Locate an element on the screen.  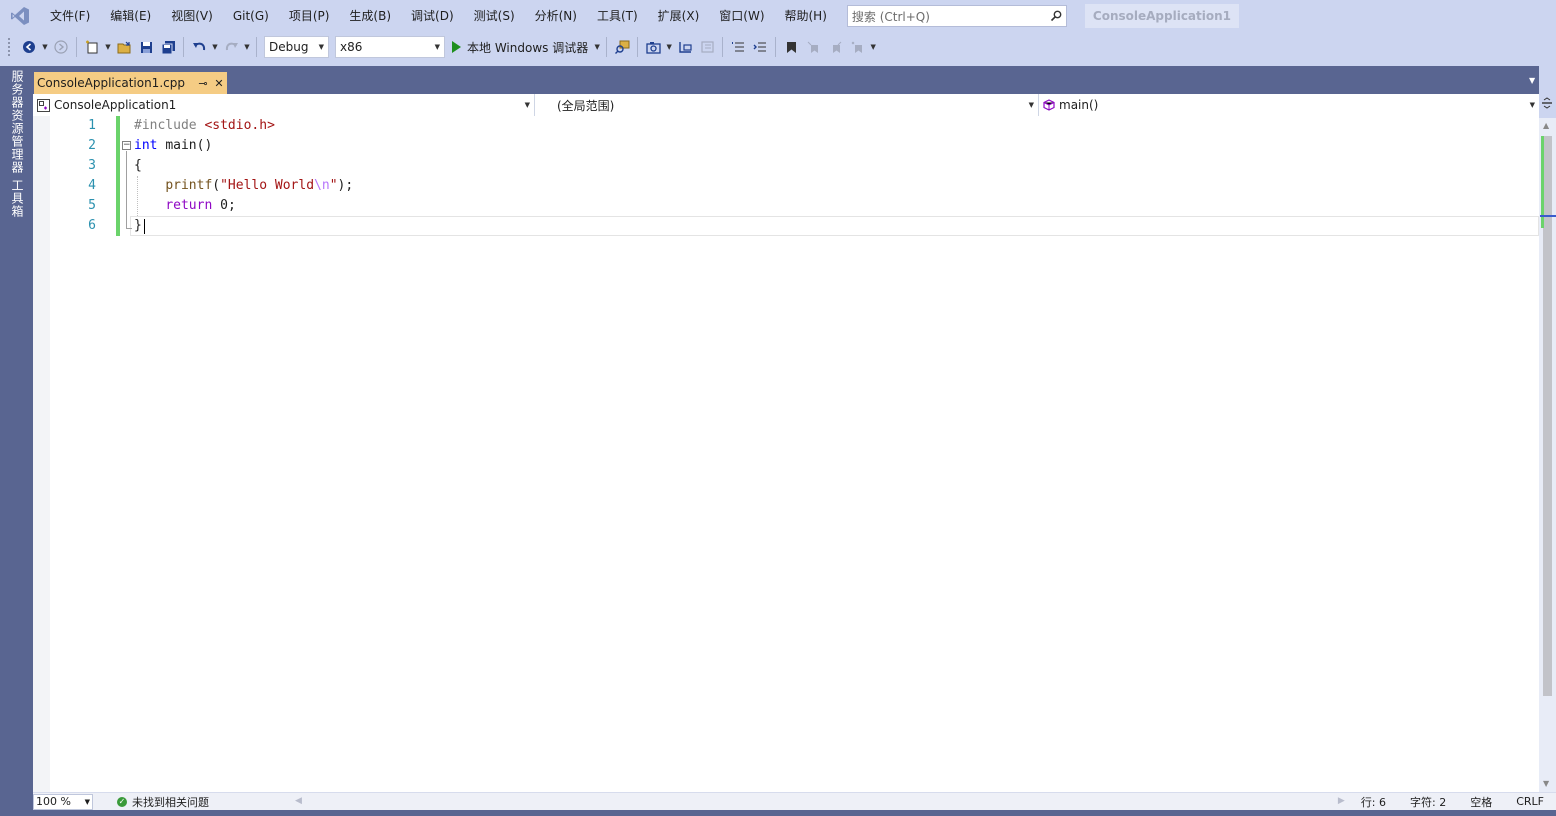
keyword-return: return is located at coordinates (189, 205).